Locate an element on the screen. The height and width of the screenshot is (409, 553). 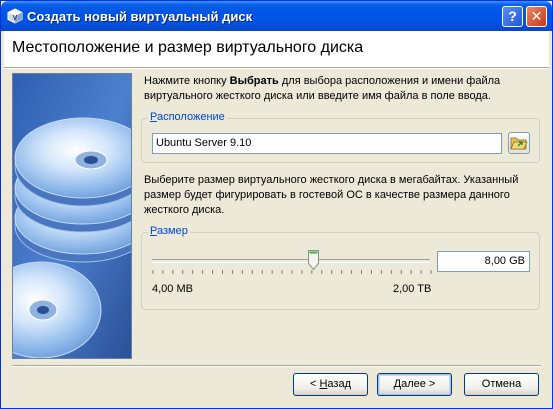
location-label-rest: асположение is located at coordinates (190, 117).